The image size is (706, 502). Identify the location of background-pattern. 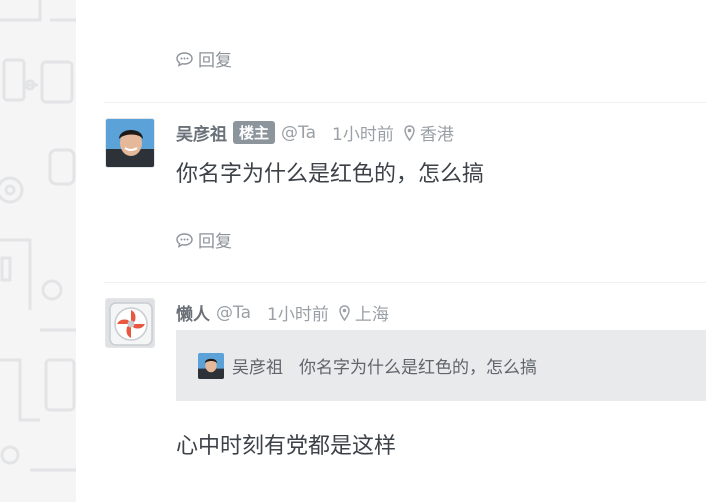
(38, 251).